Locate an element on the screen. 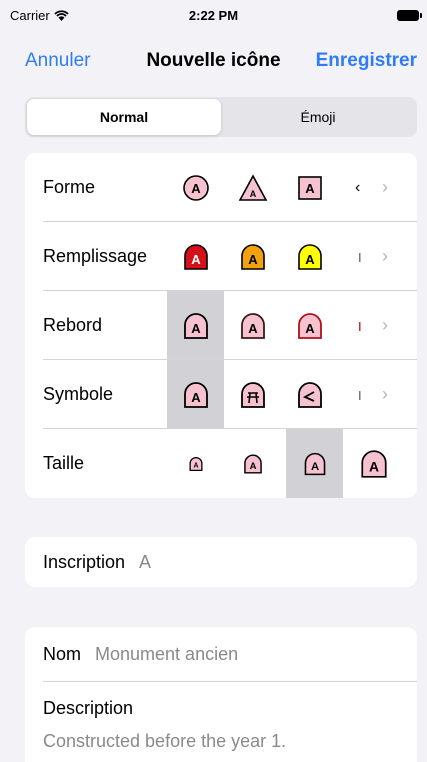 Image resolution: width=427 pixels, height=762 pixels. size-option-large: A is located at coordinates (314, 463).